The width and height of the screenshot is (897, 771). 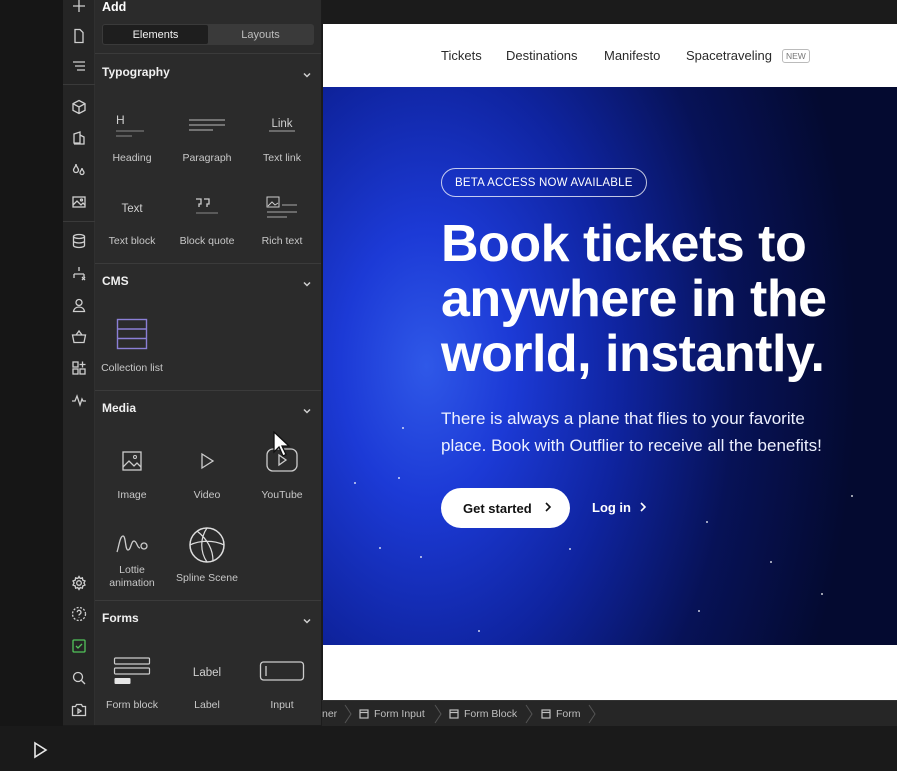 What do you see at coordinates (624, 244) in the screenshot?
I see `headline-line: Book tickets to` at bounding box center [624, 244].